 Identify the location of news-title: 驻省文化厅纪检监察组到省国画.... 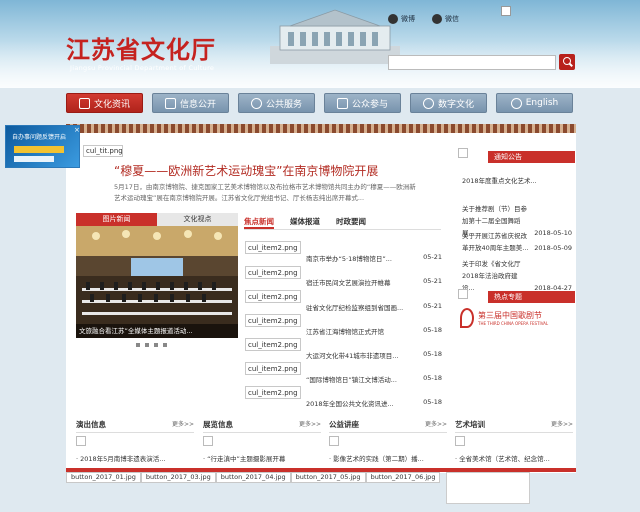
(355, 308).